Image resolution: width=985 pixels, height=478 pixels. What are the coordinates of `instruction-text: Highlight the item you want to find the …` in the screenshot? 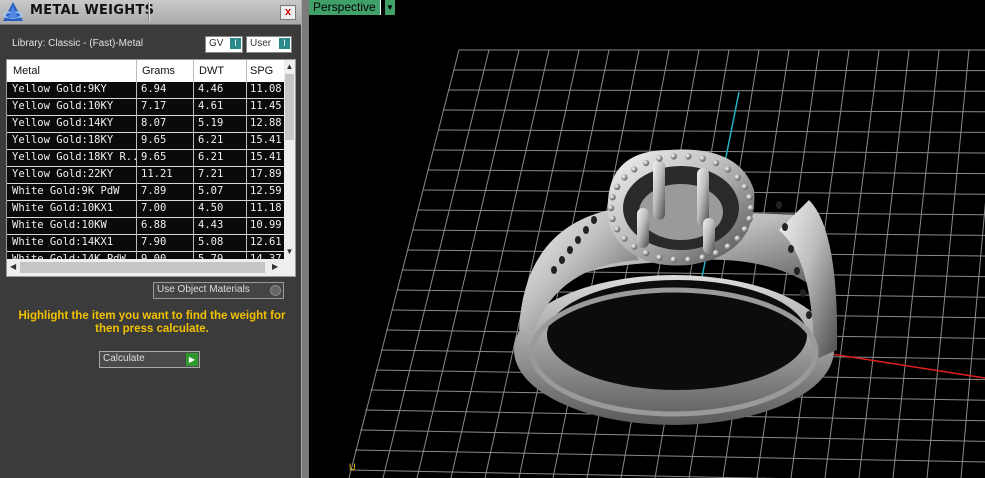 It's located at (152, 322).